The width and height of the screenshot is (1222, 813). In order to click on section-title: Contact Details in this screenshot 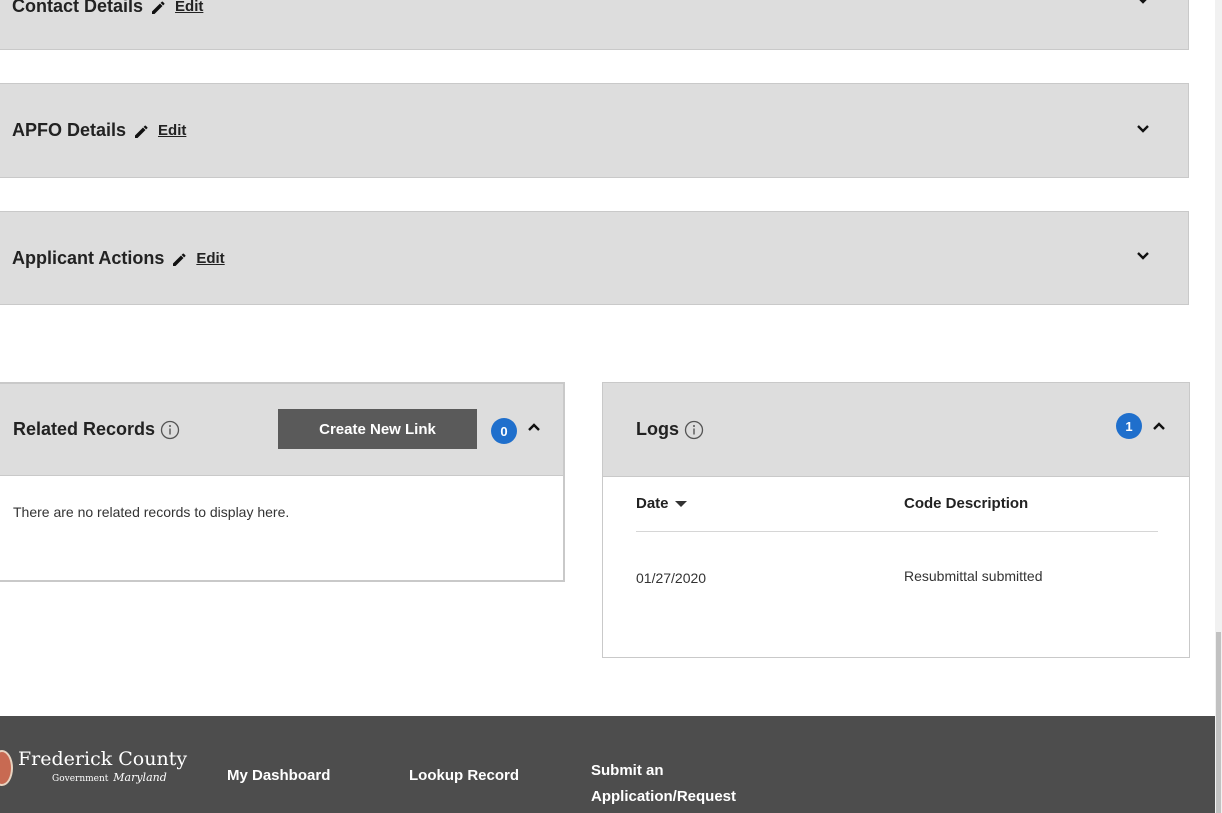, I will do `click(78, 8)`.